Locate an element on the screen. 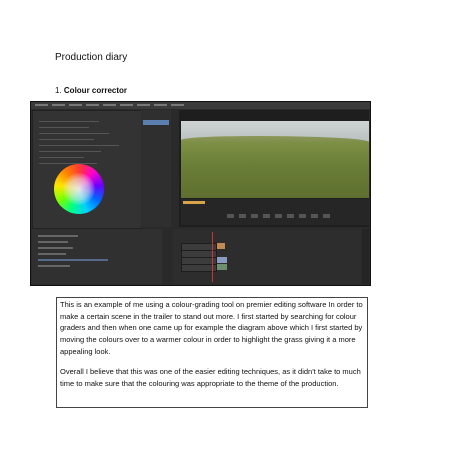 Image resolution: width=452 pixels, height=452 pixels. timeline-playhead is located at coordinates (212, 257).